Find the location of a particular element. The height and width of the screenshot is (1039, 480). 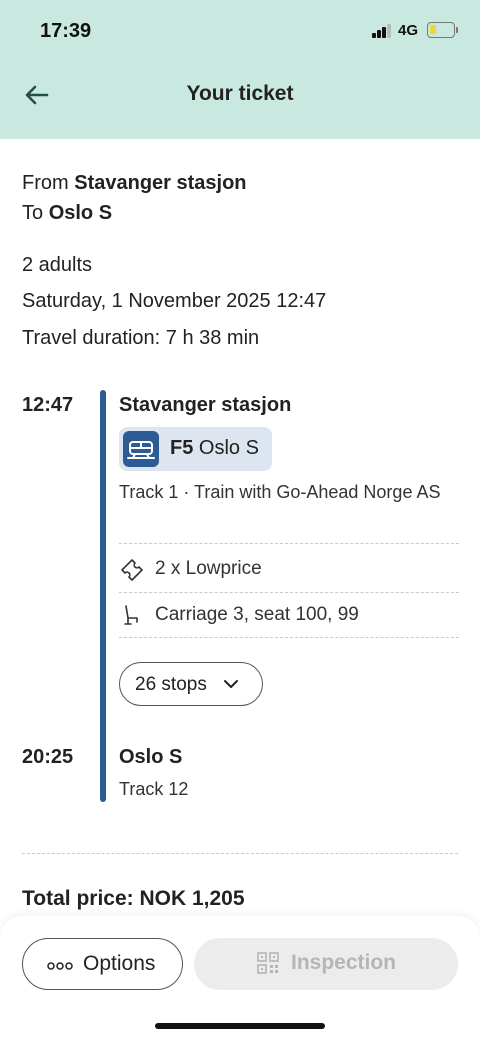

chevron-down-icon is located at coordinates (231, 684).